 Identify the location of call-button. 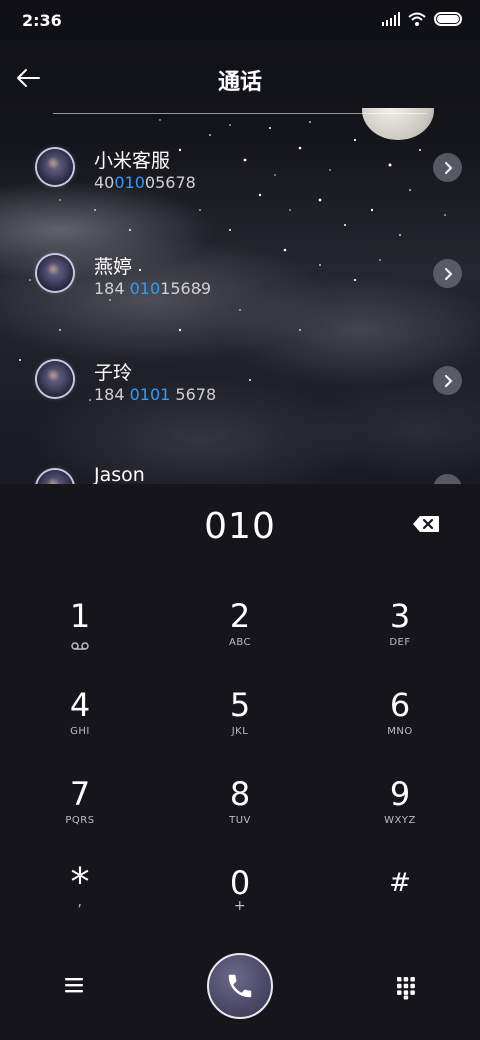
(240, 986).